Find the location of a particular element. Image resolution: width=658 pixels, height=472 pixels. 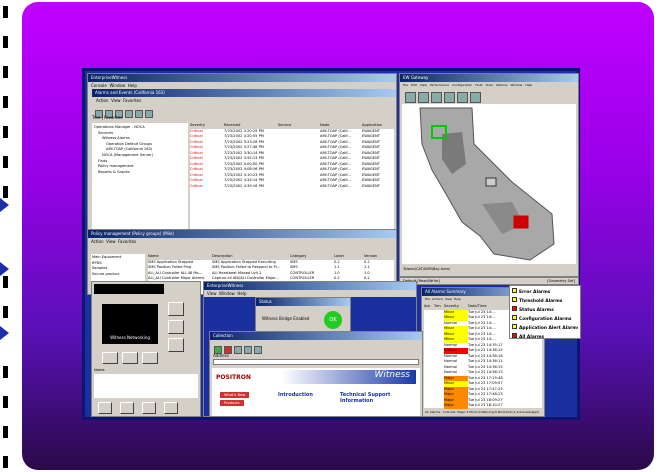

map-menu-item: Configuration is located at coordinates (462, 85).